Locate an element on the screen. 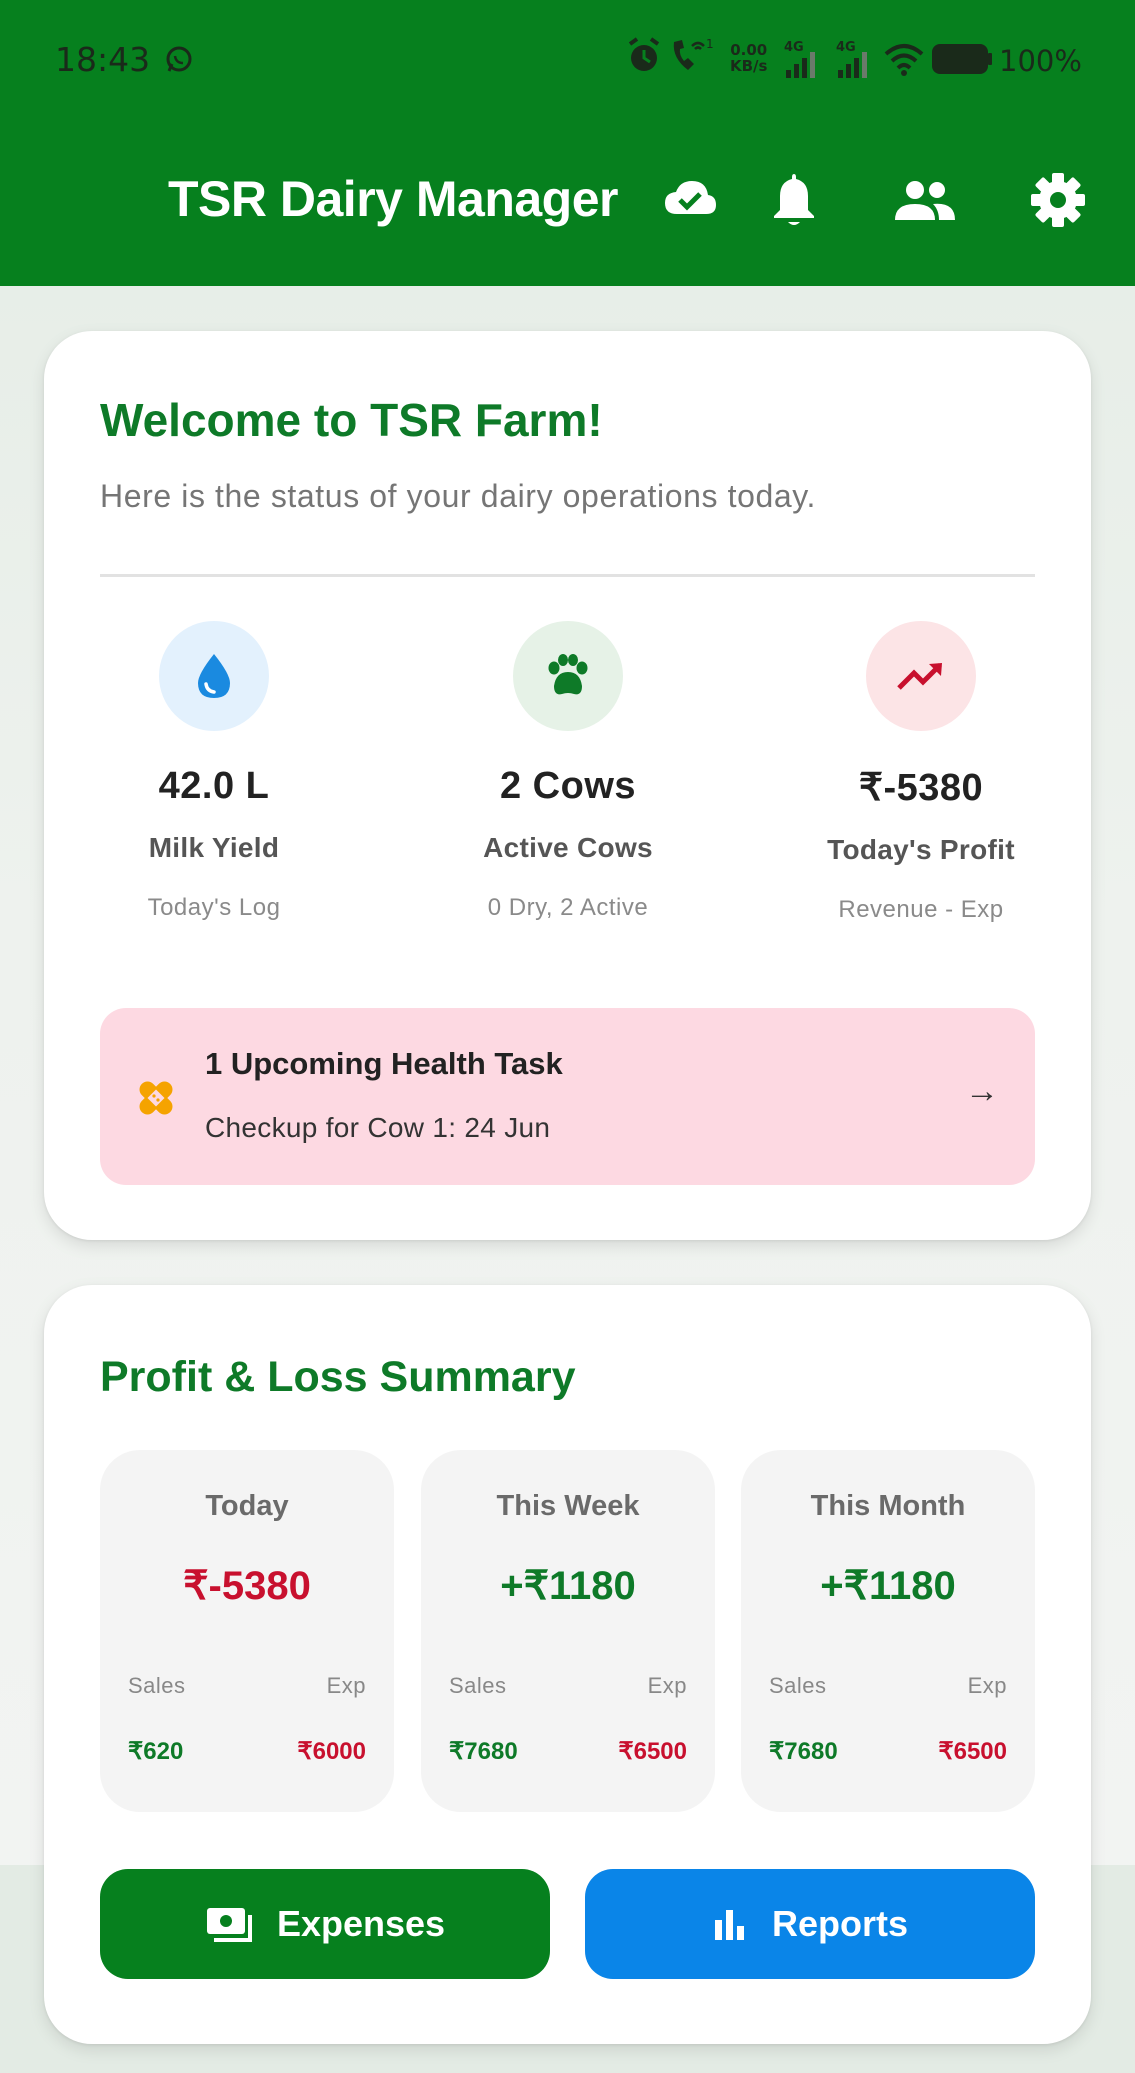  period-this-month: This Month +₹1180 Sales Exp ₹7680 ₹6500 is located at coordinates (888, 1631).